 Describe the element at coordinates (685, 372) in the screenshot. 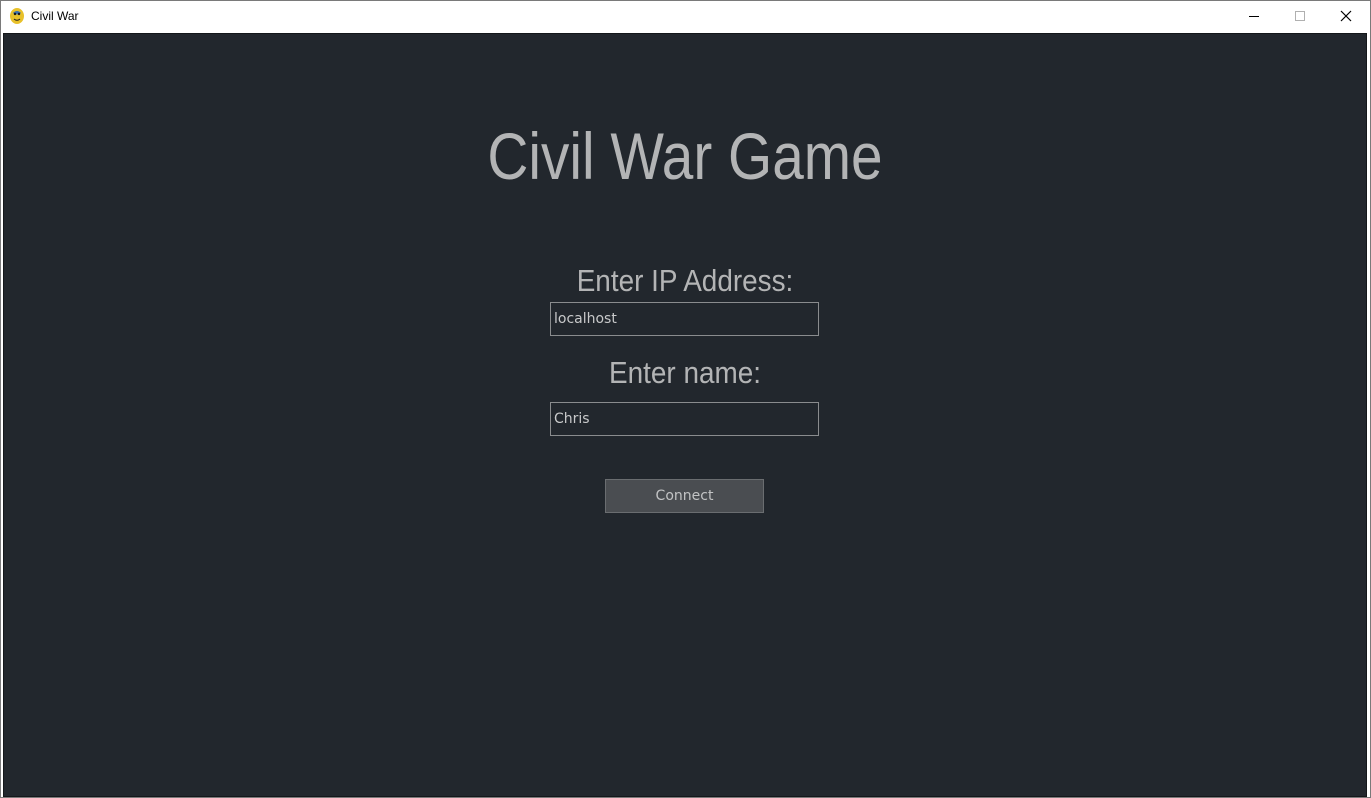

I see `name-label: Enter name:` at that location.